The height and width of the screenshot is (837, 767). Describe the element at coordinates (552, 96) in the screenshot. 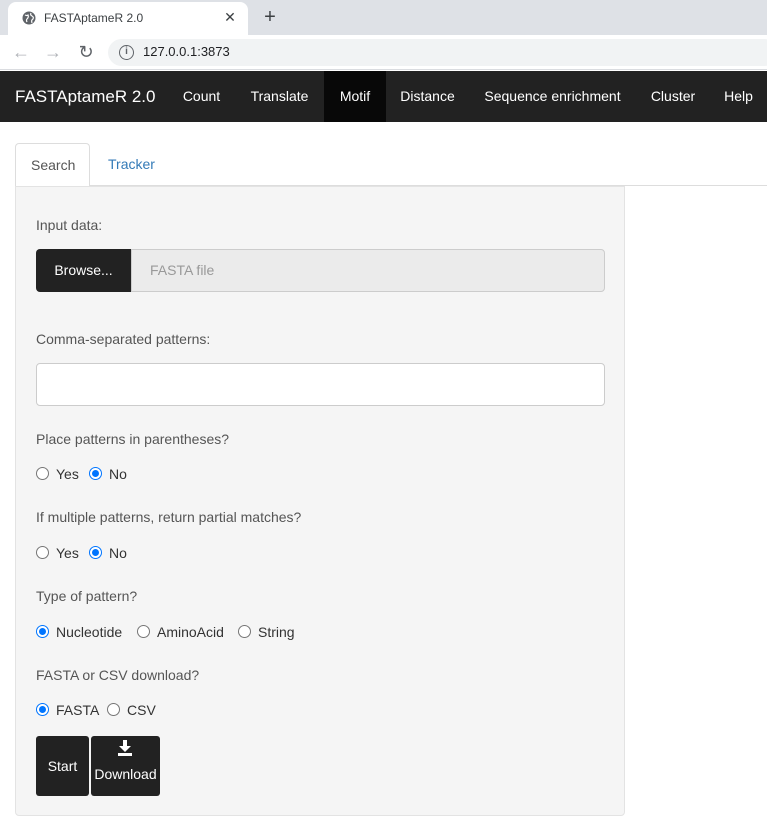

I see `nav-sequence-enrichment: Sequence enrichment` at that location.